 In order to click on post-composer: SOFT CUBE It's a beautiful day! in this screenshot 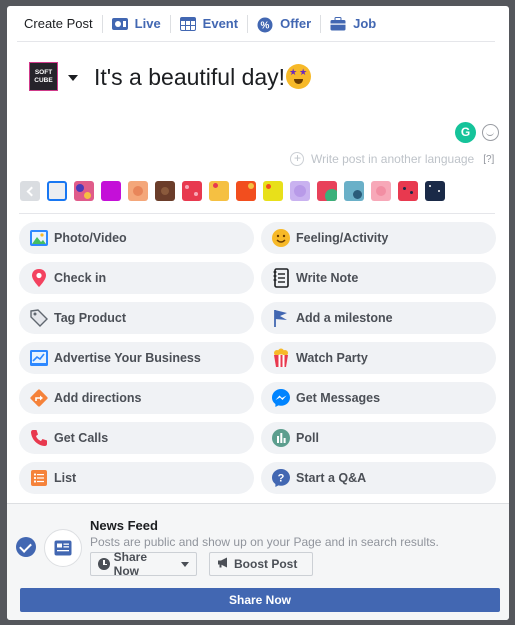, I will do `click(261, 90)`.